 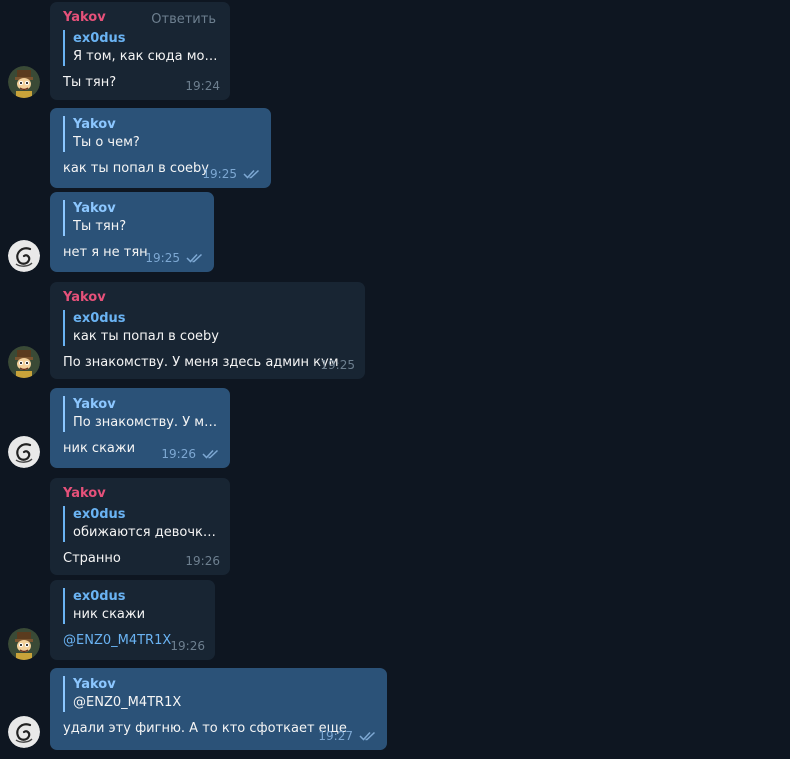 I want to click on message-text: По знакомству. У меня здесь админ кум, so click(x=201, y=362).